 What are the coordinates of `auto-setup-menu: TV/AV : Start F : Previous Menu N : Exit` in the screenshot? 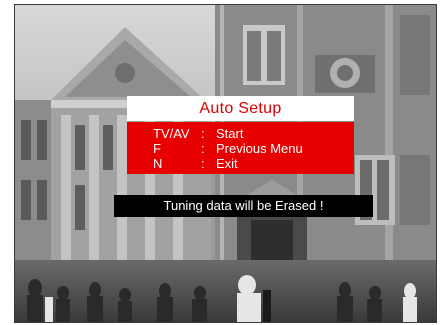 It's located at (240, 148).